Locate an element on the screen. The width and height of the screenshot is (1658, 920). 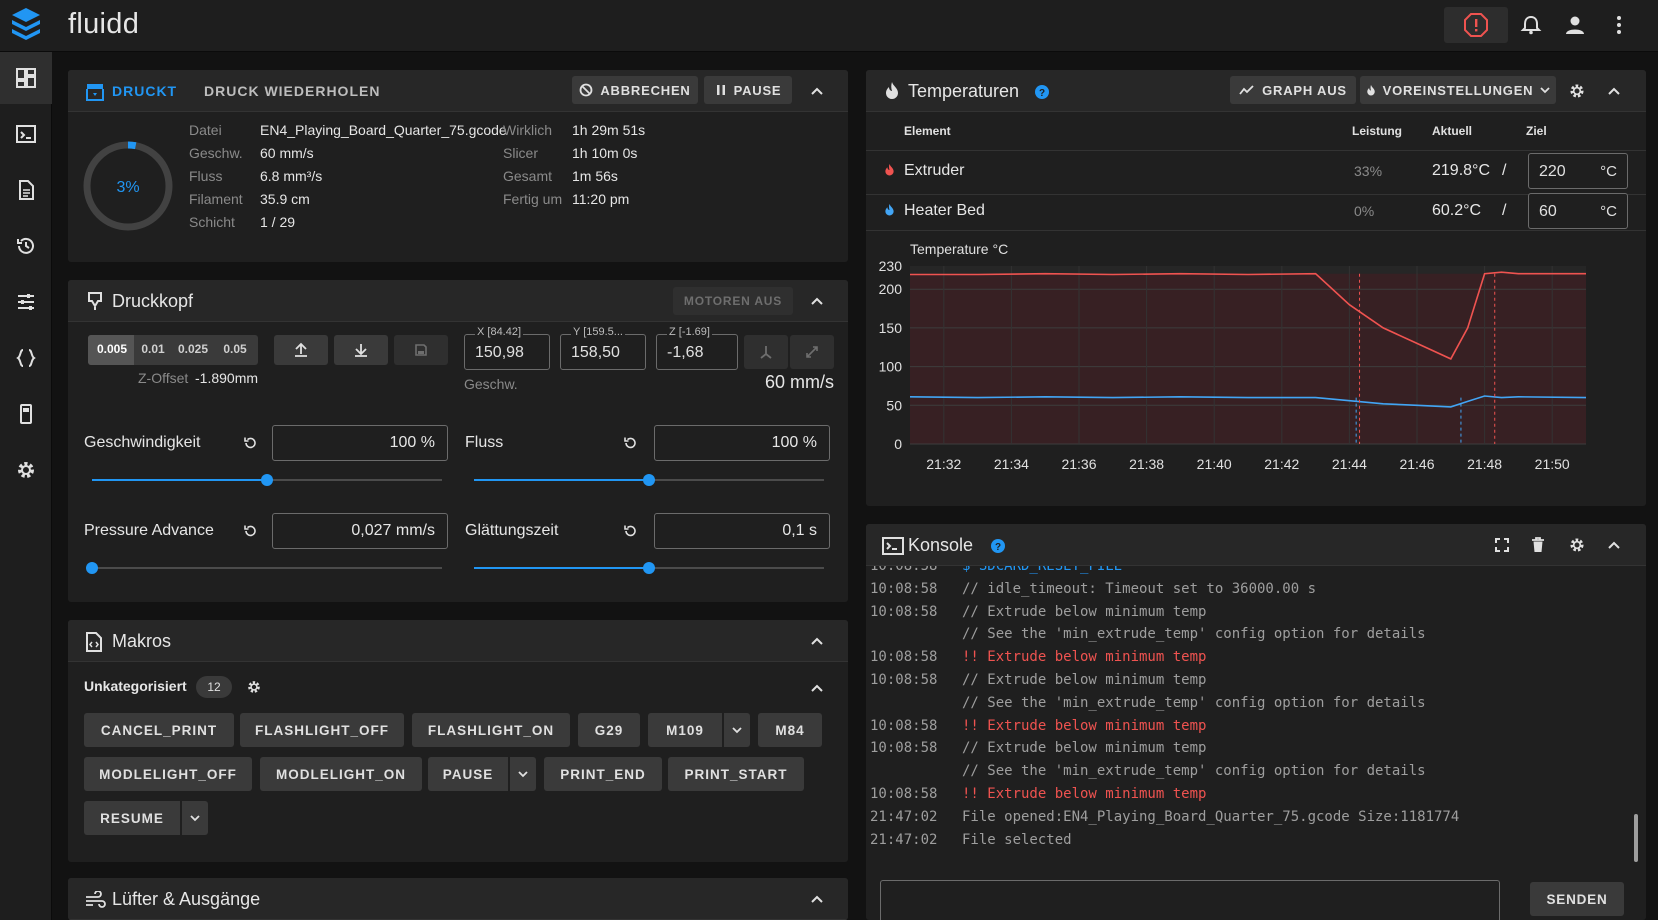
flow-factor-input: 100 % is located at coordinates (742, 443).